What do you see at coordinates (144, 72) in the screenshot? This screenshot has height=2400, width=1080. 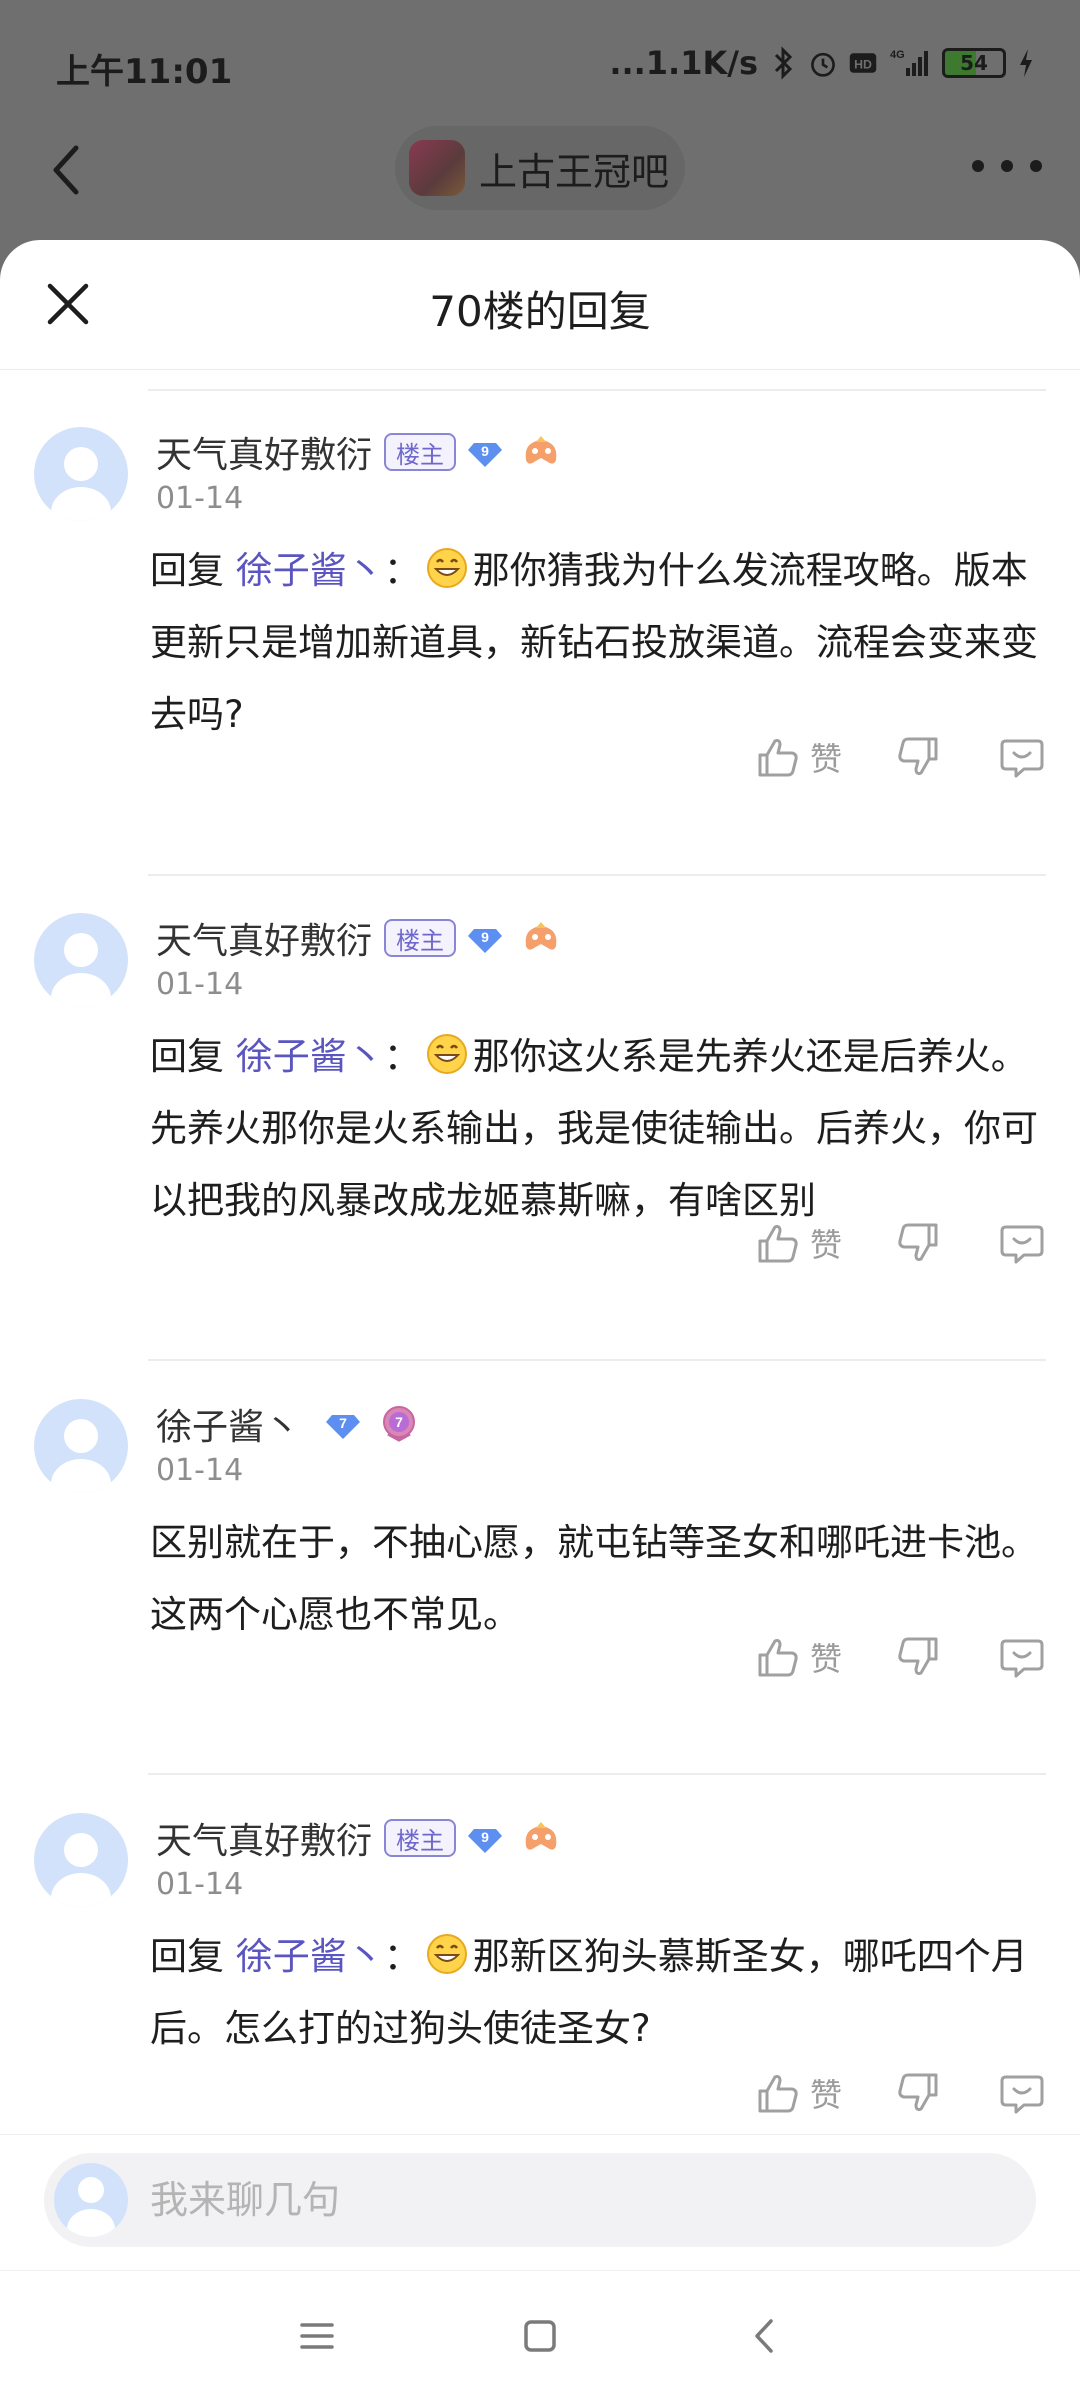 I see `status-time: 上午11:01` at bounding box center [144, 72].